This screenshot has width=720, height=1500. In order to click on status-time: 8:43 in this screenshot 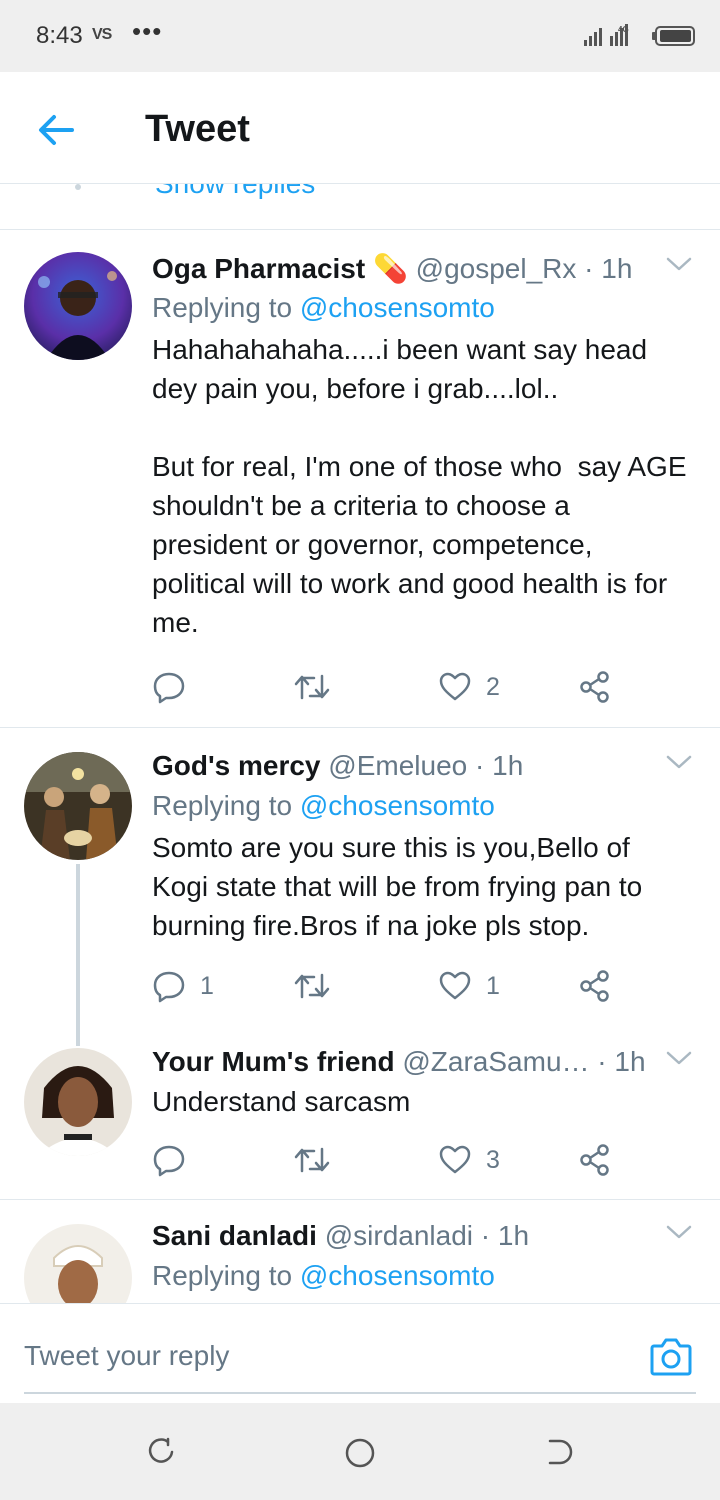, I will do `click(59, 35)`.